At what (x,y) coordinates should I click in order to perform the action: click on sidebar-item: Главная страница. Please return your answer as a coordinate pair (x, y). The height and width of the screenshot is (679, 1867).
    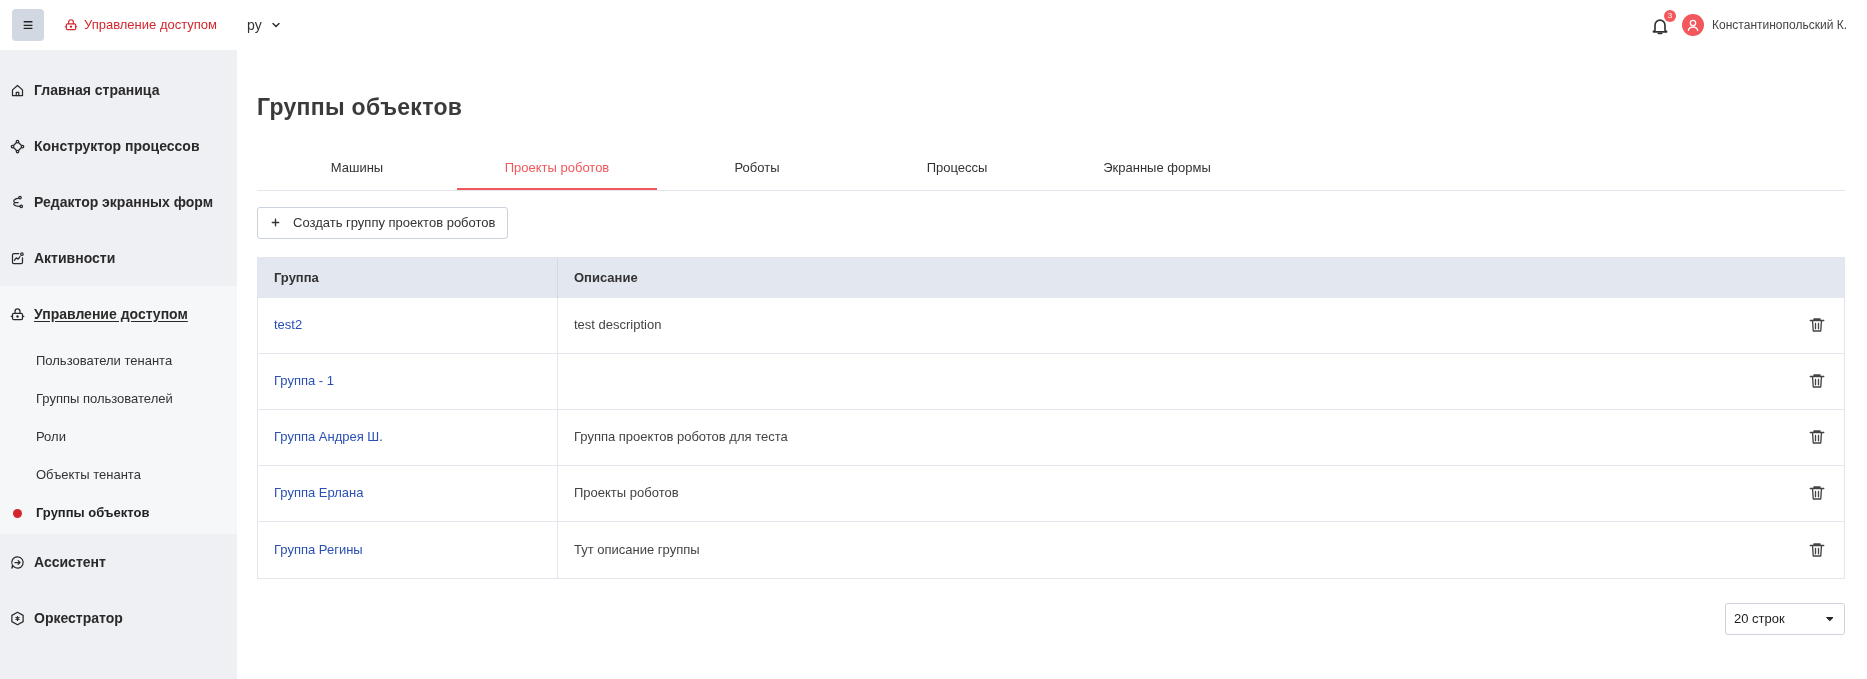
    Looking at the image, I should click on (118, 90).